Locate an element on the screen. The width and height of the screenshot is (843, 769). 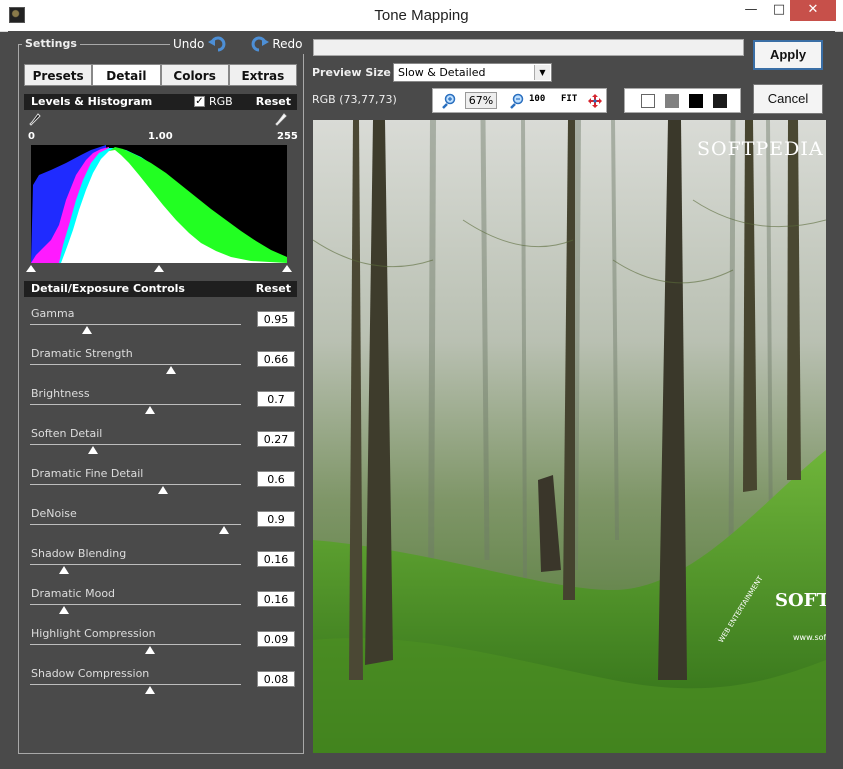
undo-arrow-icon is located at coordinates (217, 44).